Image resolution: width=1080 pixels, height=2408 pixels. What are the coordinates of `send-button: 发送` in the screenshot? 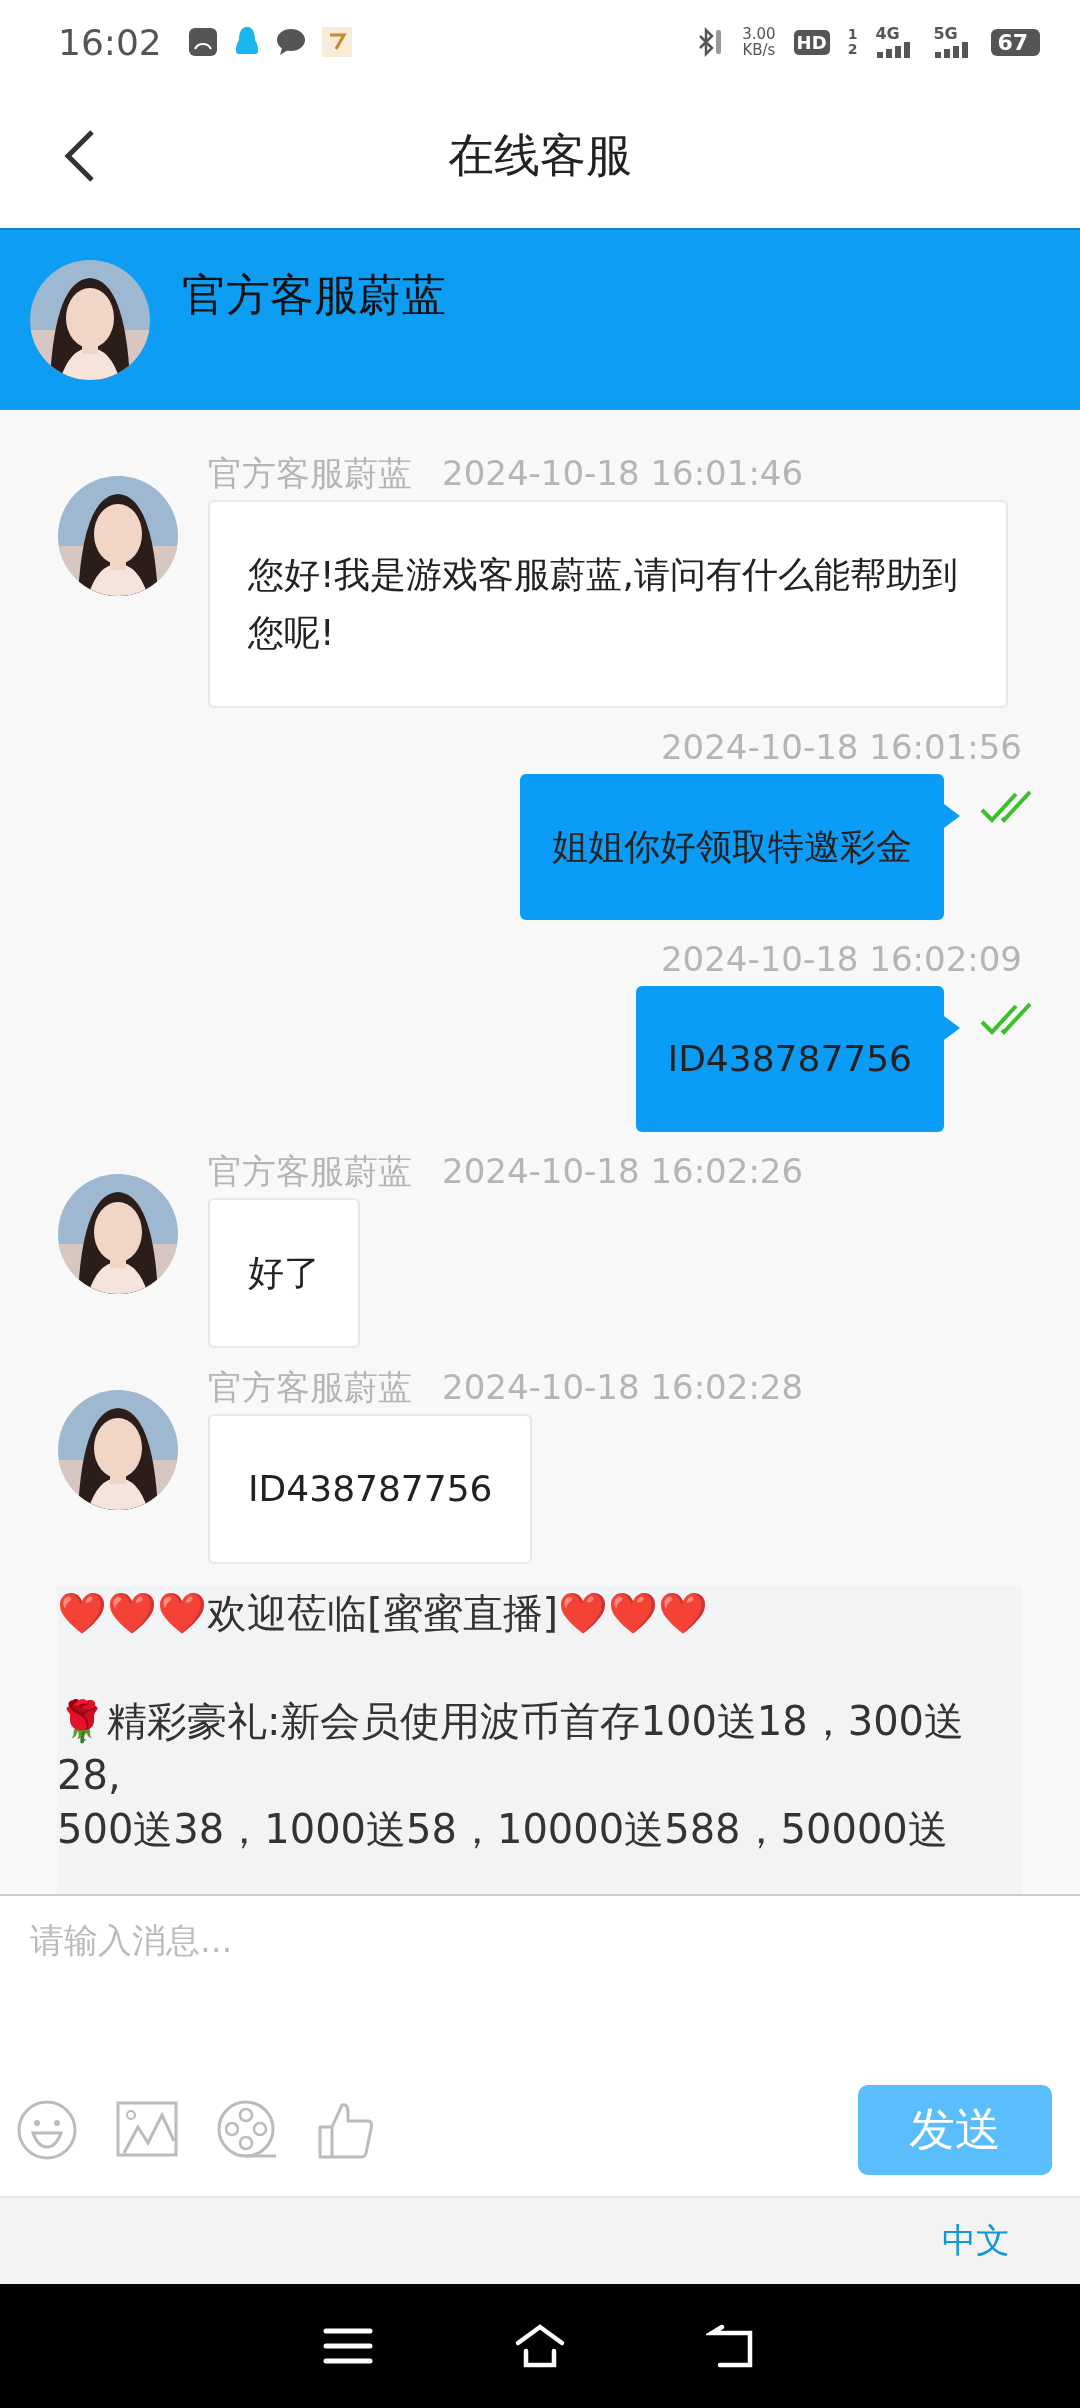 It's located at (955, 2130).